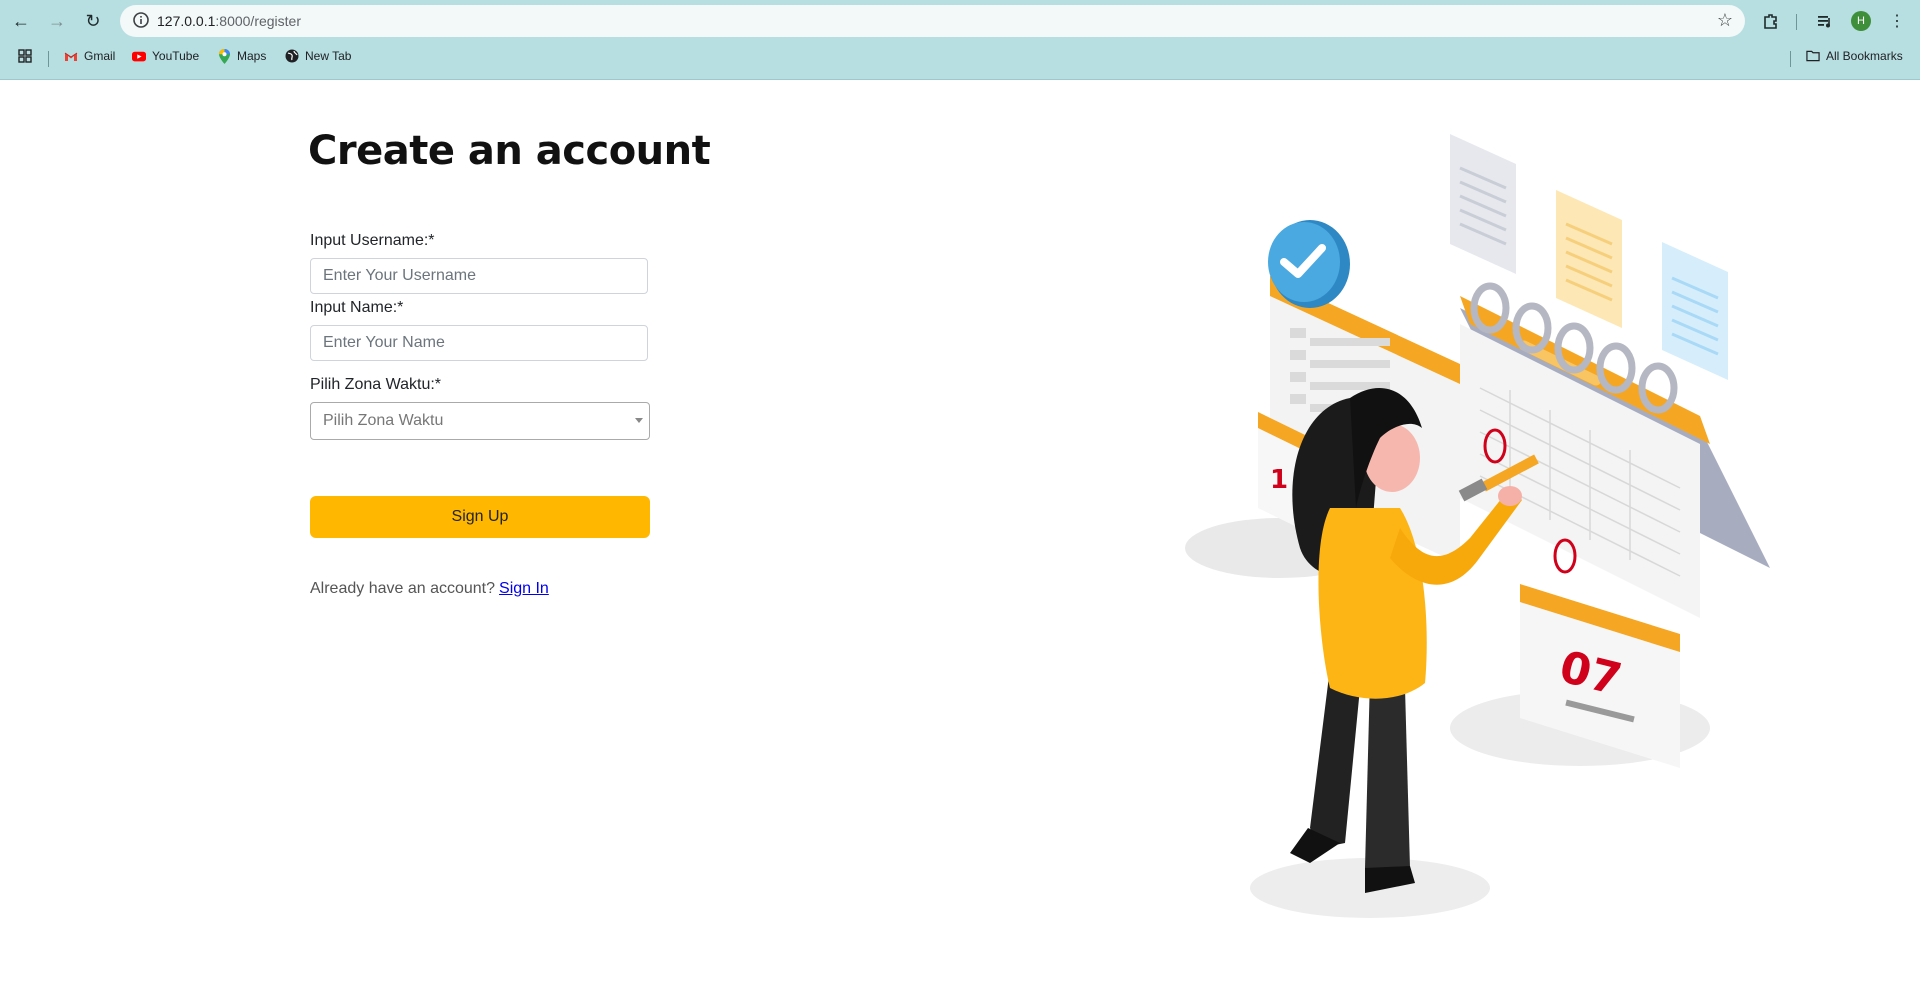  Describe the element at coordinates (176, 56) in the screenshot. I see `bookmark-label: YouTube` at that location.